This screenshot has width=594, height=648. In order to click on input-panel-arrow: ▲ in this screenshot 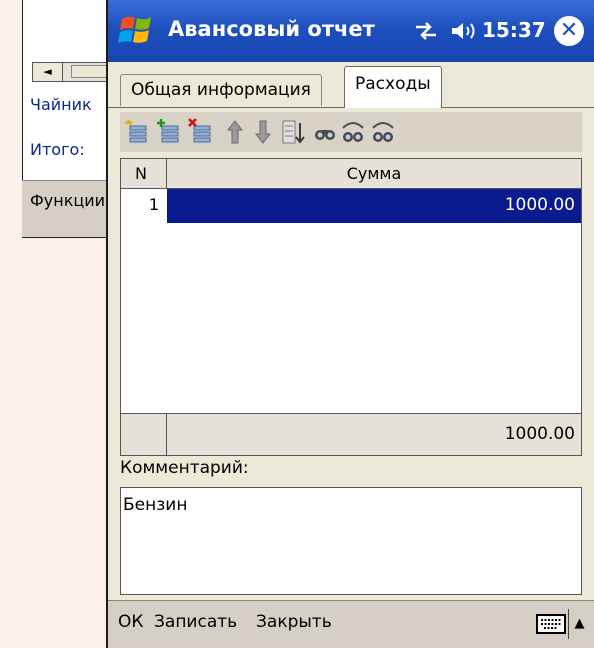, I will do `click(579, 624)`.